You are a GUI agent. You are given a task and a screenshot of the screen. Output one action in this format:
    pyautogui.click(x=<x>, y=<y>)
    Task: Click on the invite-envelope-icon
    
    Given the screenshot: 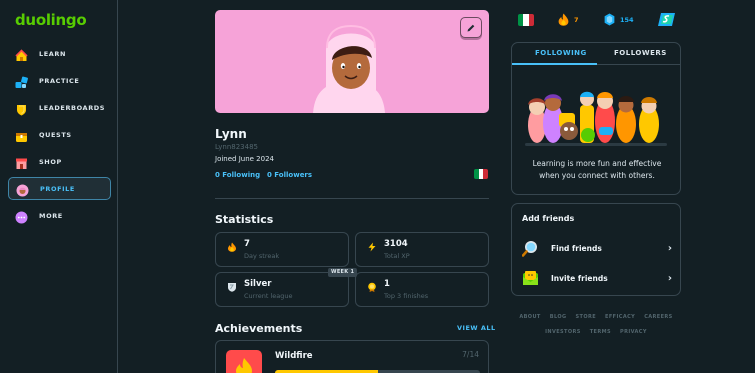 What is the action you would take?
    pyautogui.click(x=530, y=278)
    